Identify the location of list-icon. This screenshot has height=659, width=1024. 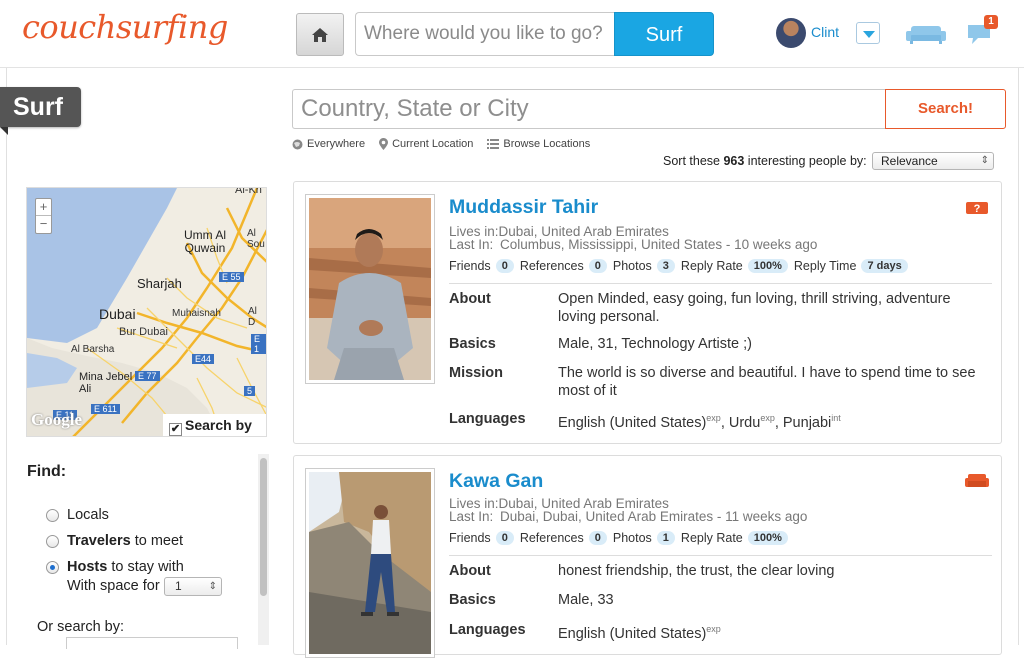
(493, 144).